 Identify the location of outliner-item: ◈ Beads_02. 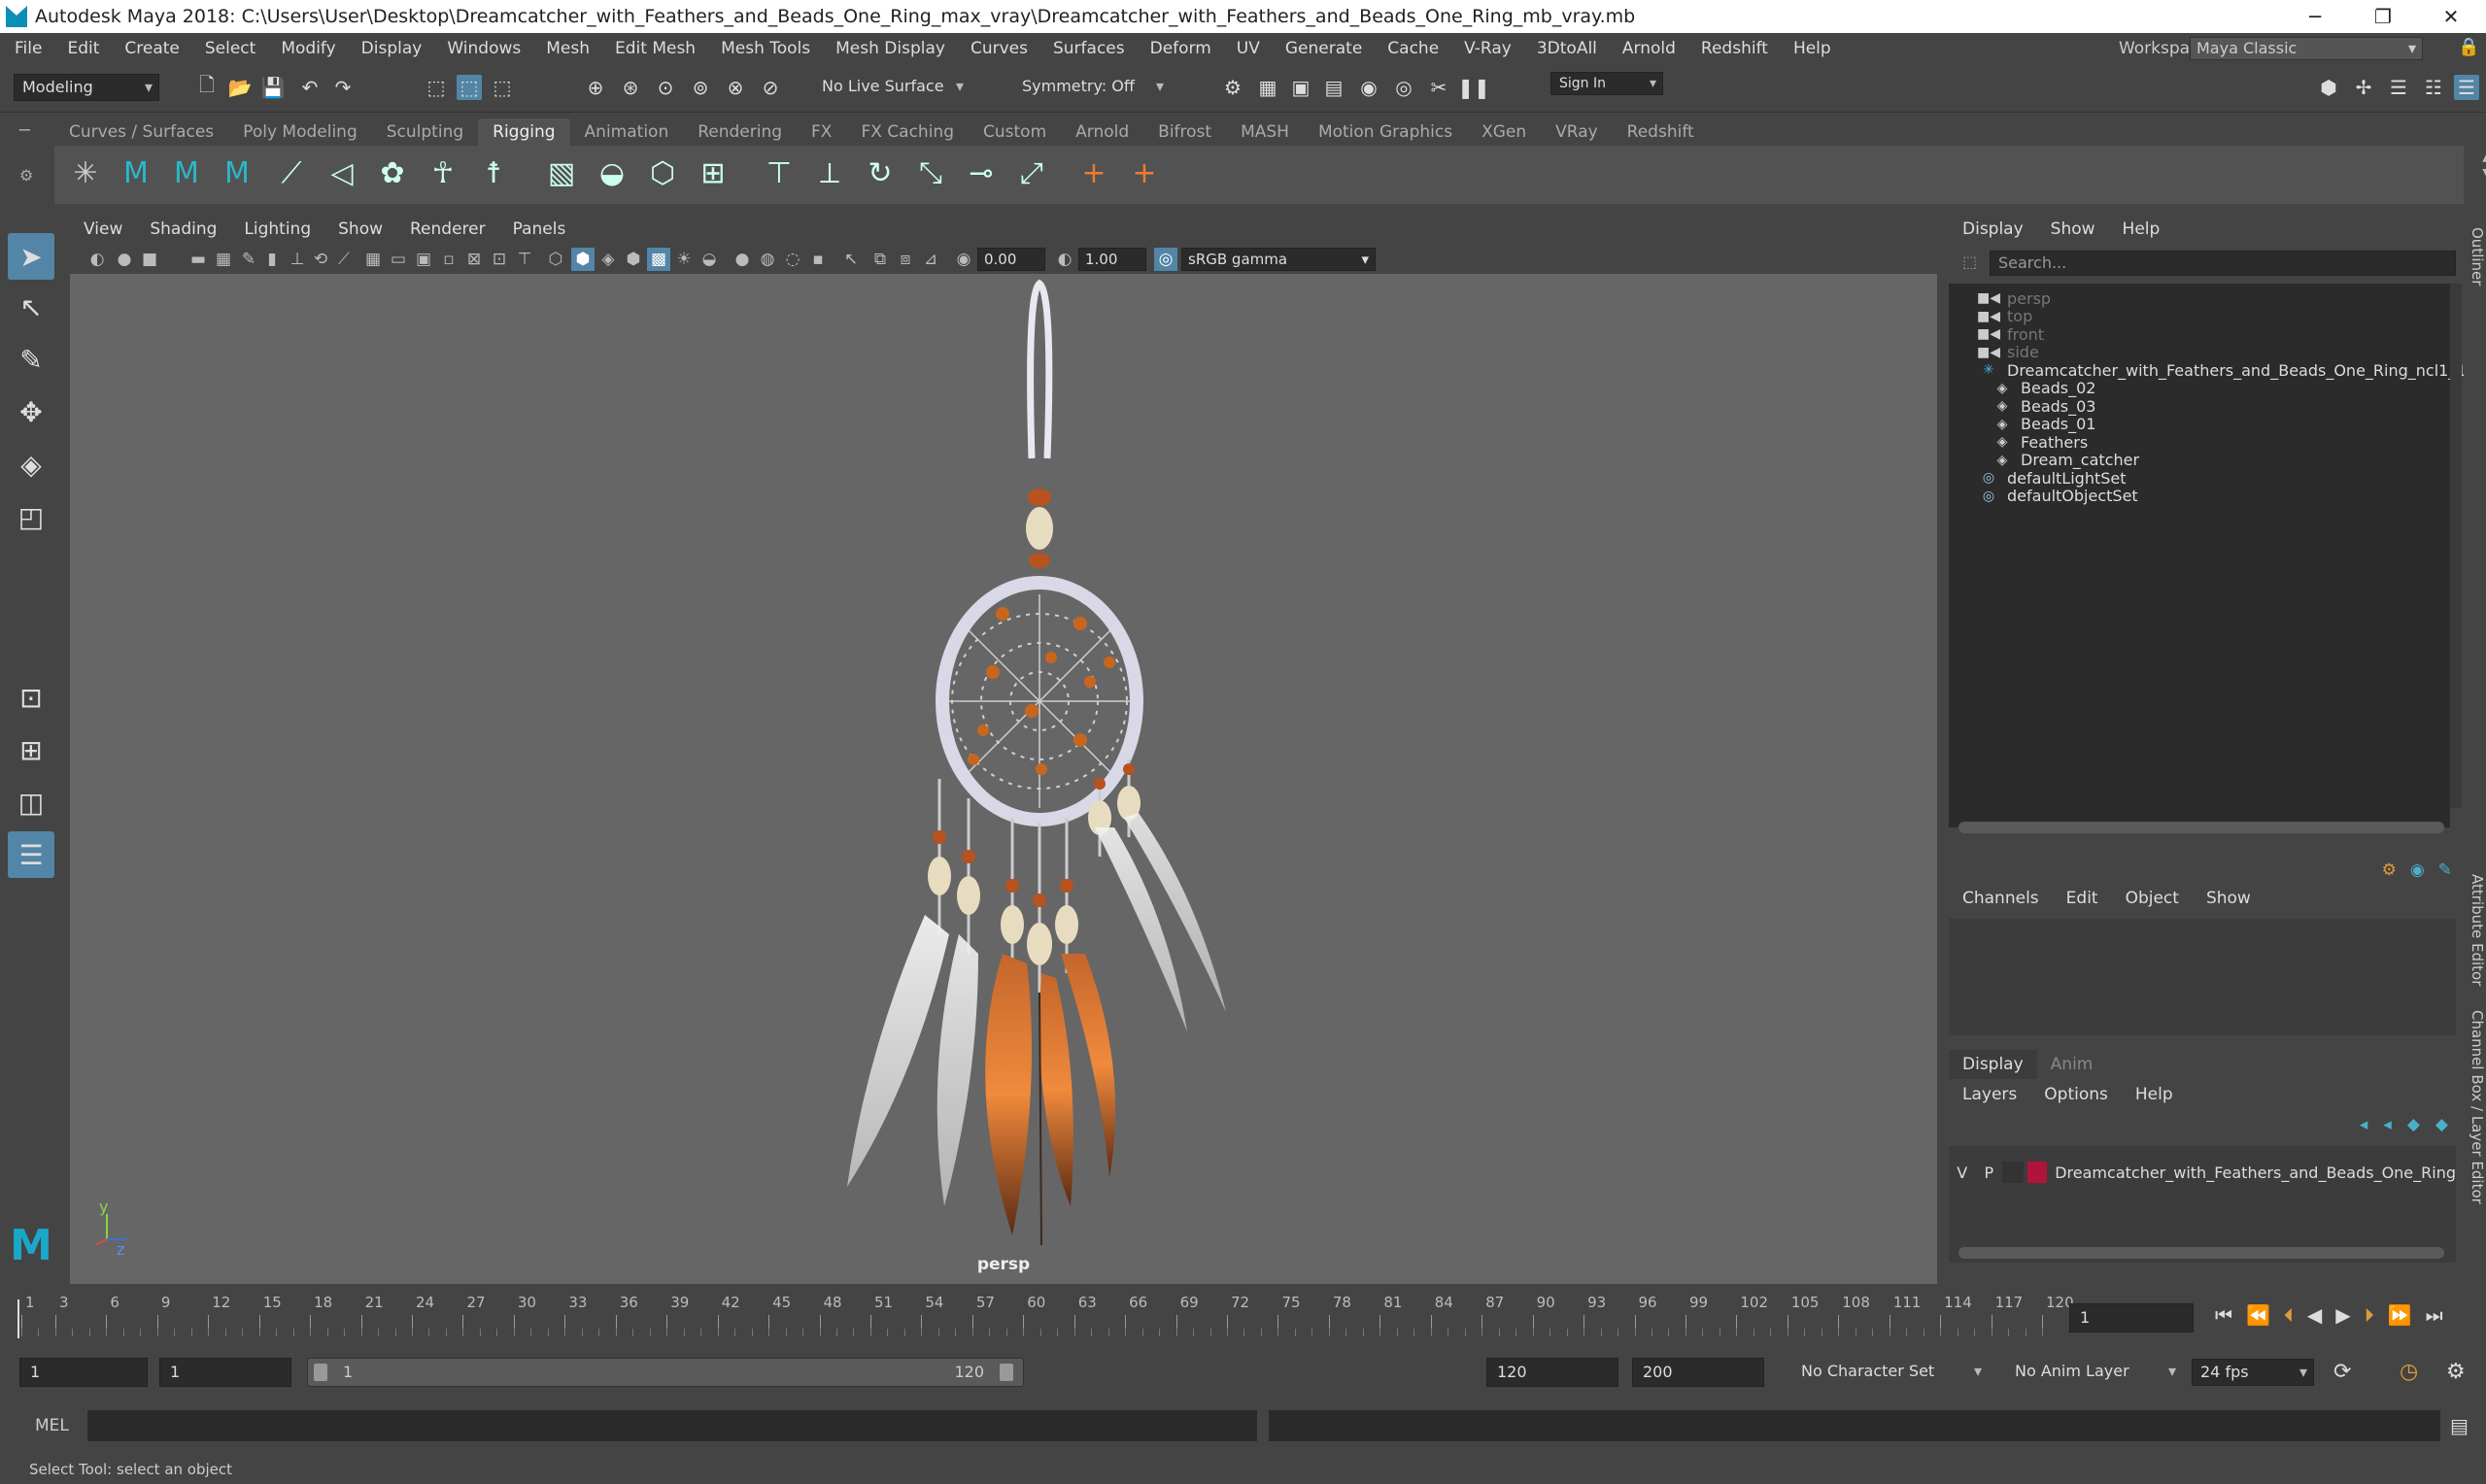
(2044, 388).